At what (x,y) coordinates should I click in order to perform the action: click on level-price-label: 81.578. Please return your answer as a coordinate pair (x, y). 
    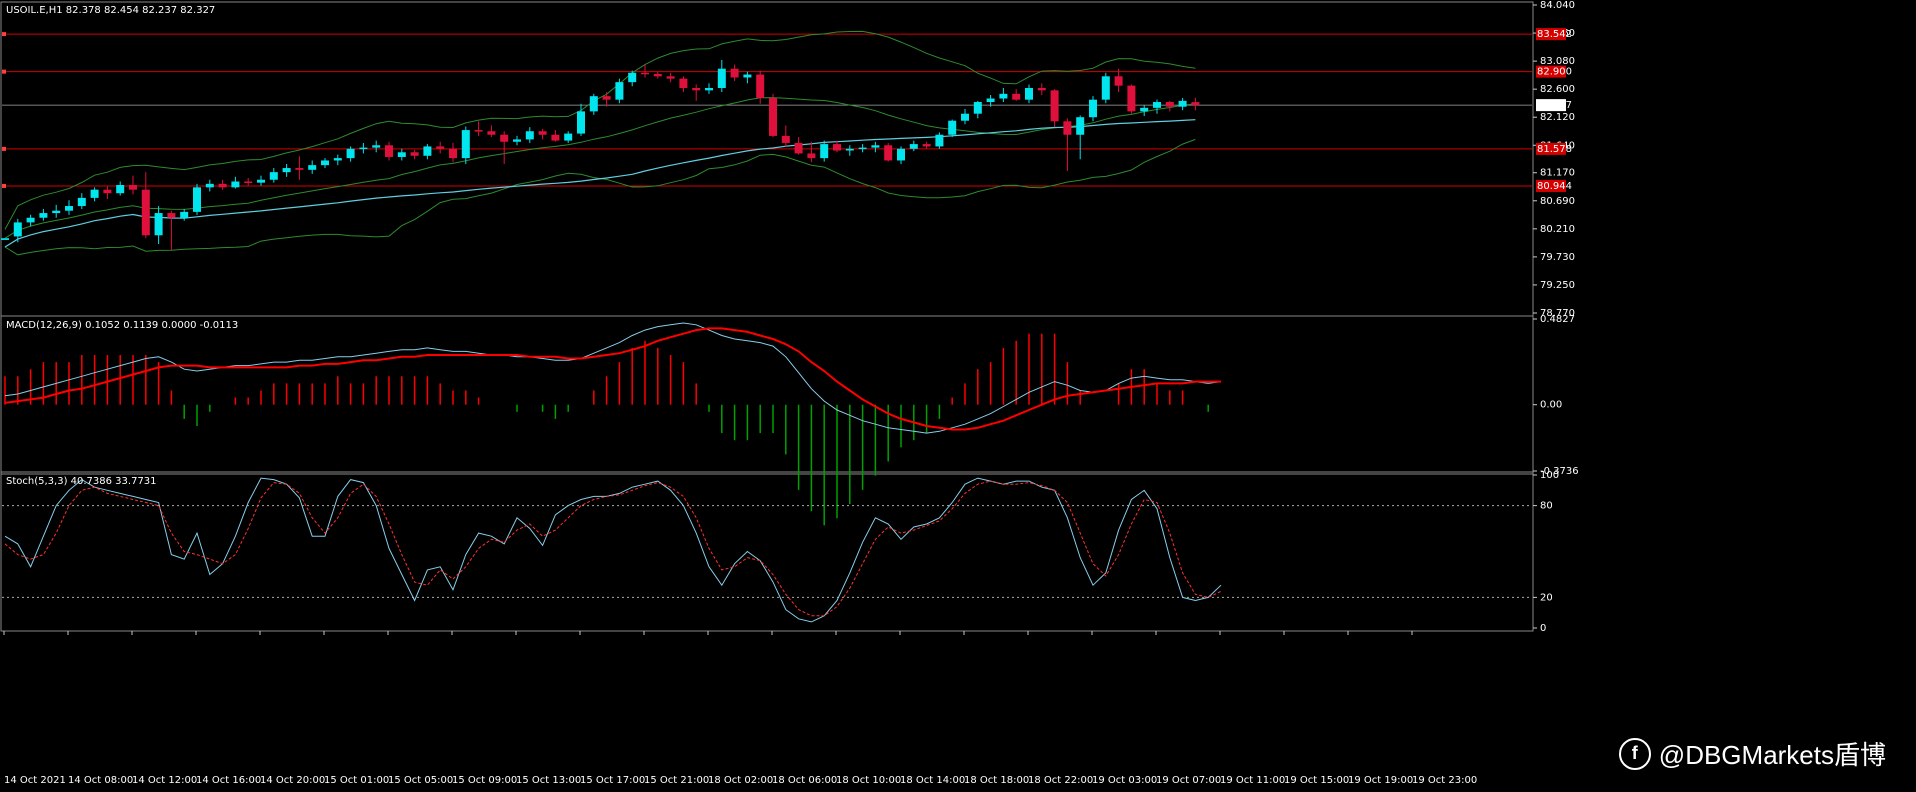
    Looking at the image, I should click on (1554, 149).